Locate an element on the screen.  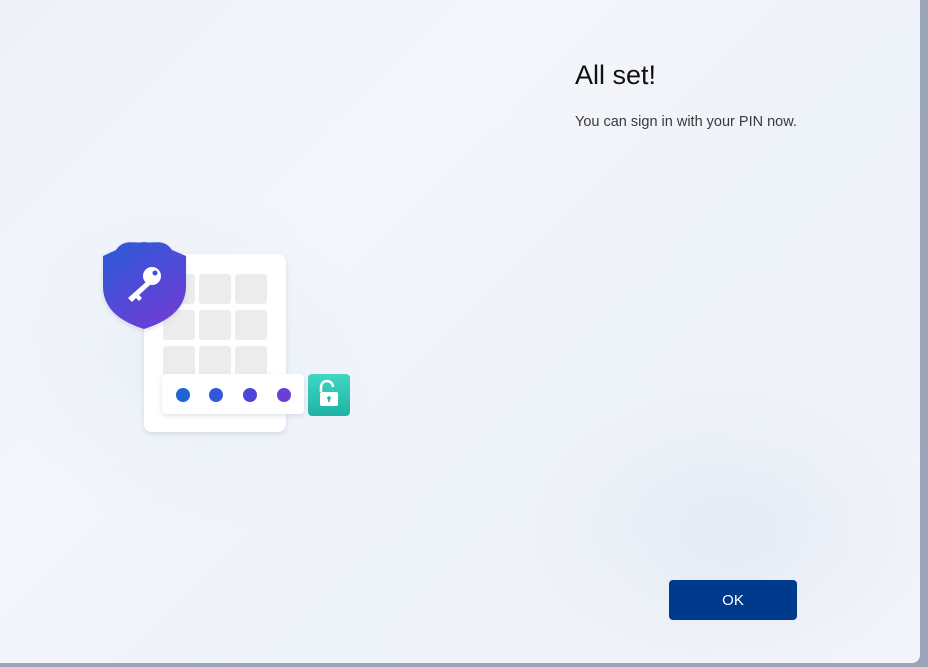
pin-illustration is located at coordinates (230, 340).